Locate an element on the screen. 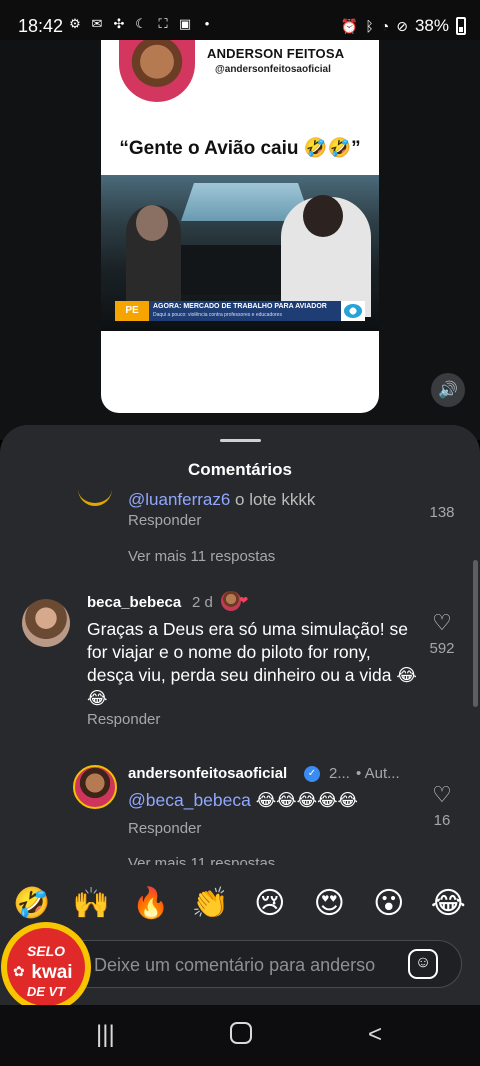  creator-liked-heart-icon: ❤ is located at coordinates (244, 601).